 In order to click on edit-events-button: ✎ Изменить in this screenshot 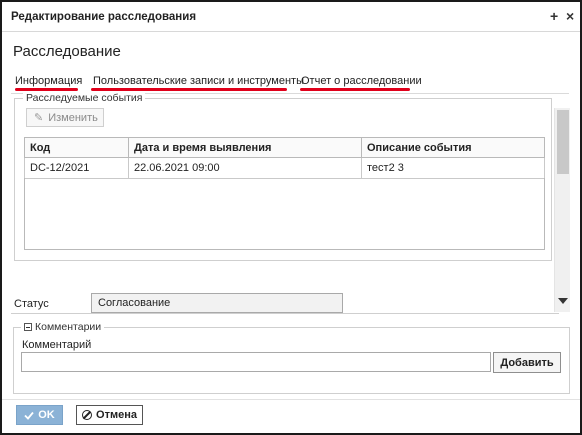, I will do `click(65, 117)`.